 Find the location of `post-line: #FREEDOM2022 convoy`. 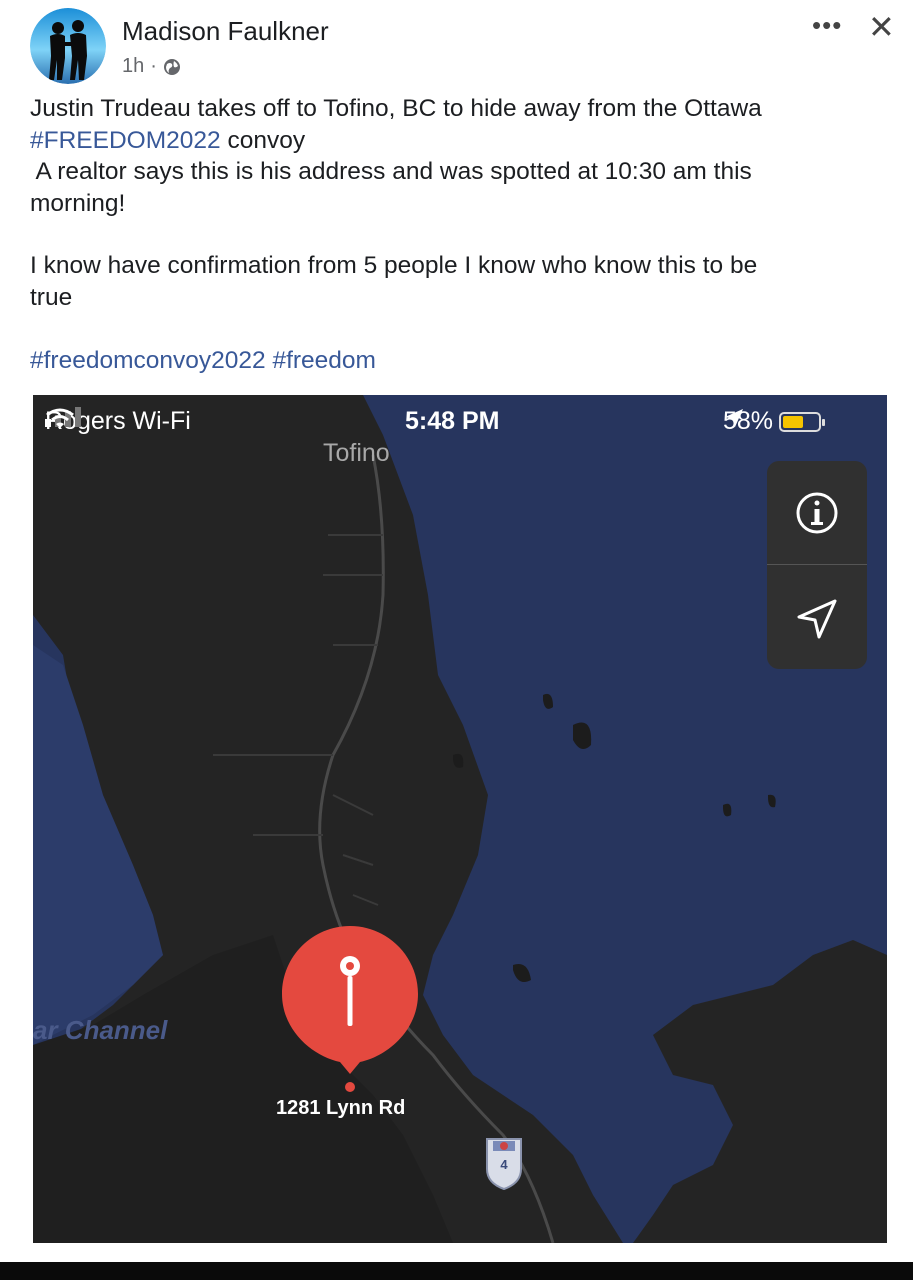

post-line: #FREEDOM2022 convoy is located at coordinates (460, 141).